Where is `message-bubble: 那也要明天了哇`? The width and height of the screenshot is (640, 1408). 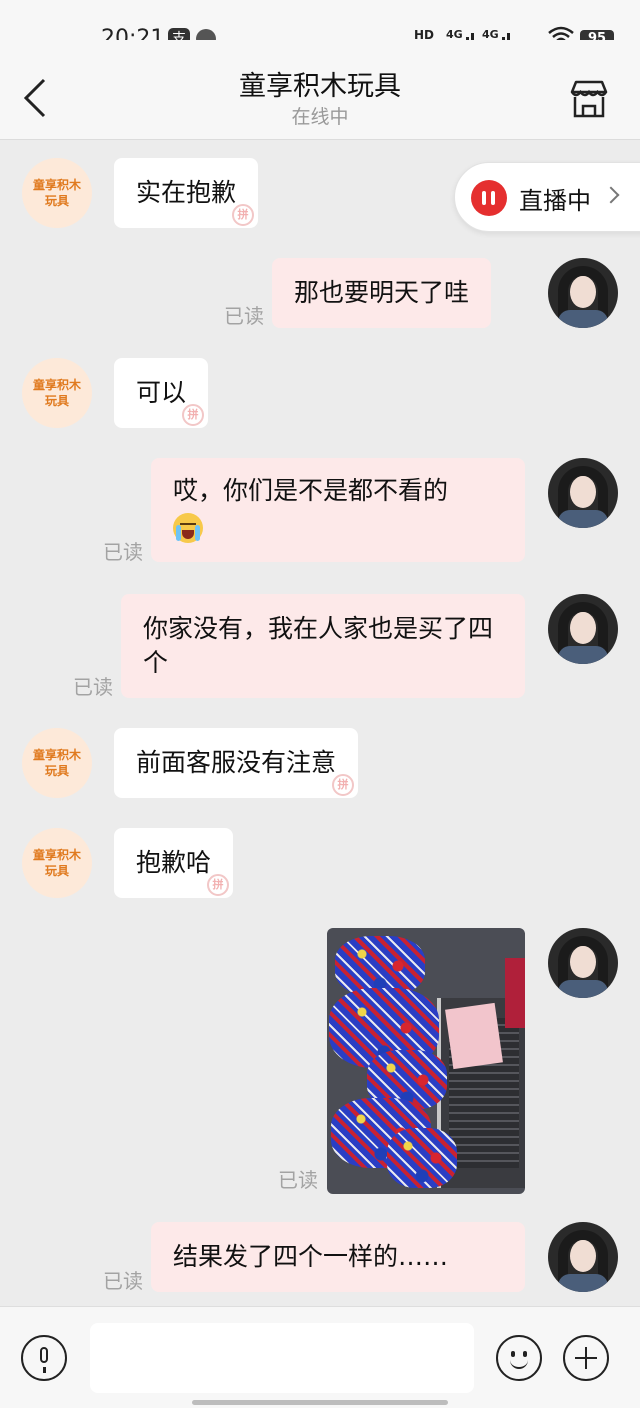
message-bubble: 那也要明天了哇 is located at coordinates (382, 293).